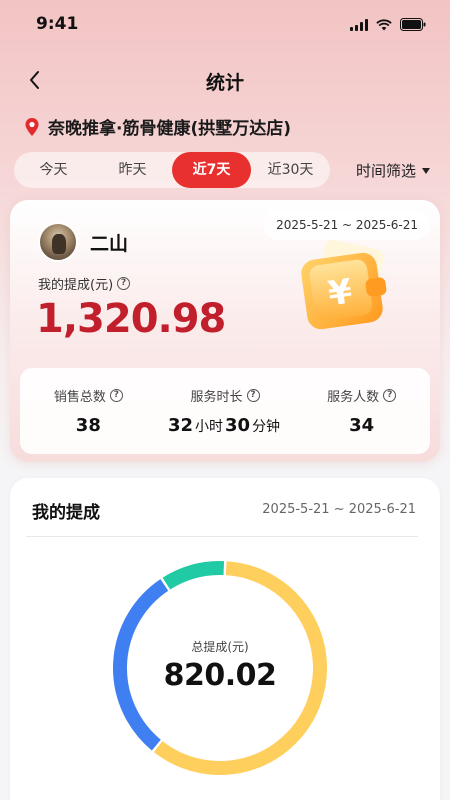  Describe the element at coordinates (53, 170) in the screenshot. I see `tab-today: 今天` at that location.